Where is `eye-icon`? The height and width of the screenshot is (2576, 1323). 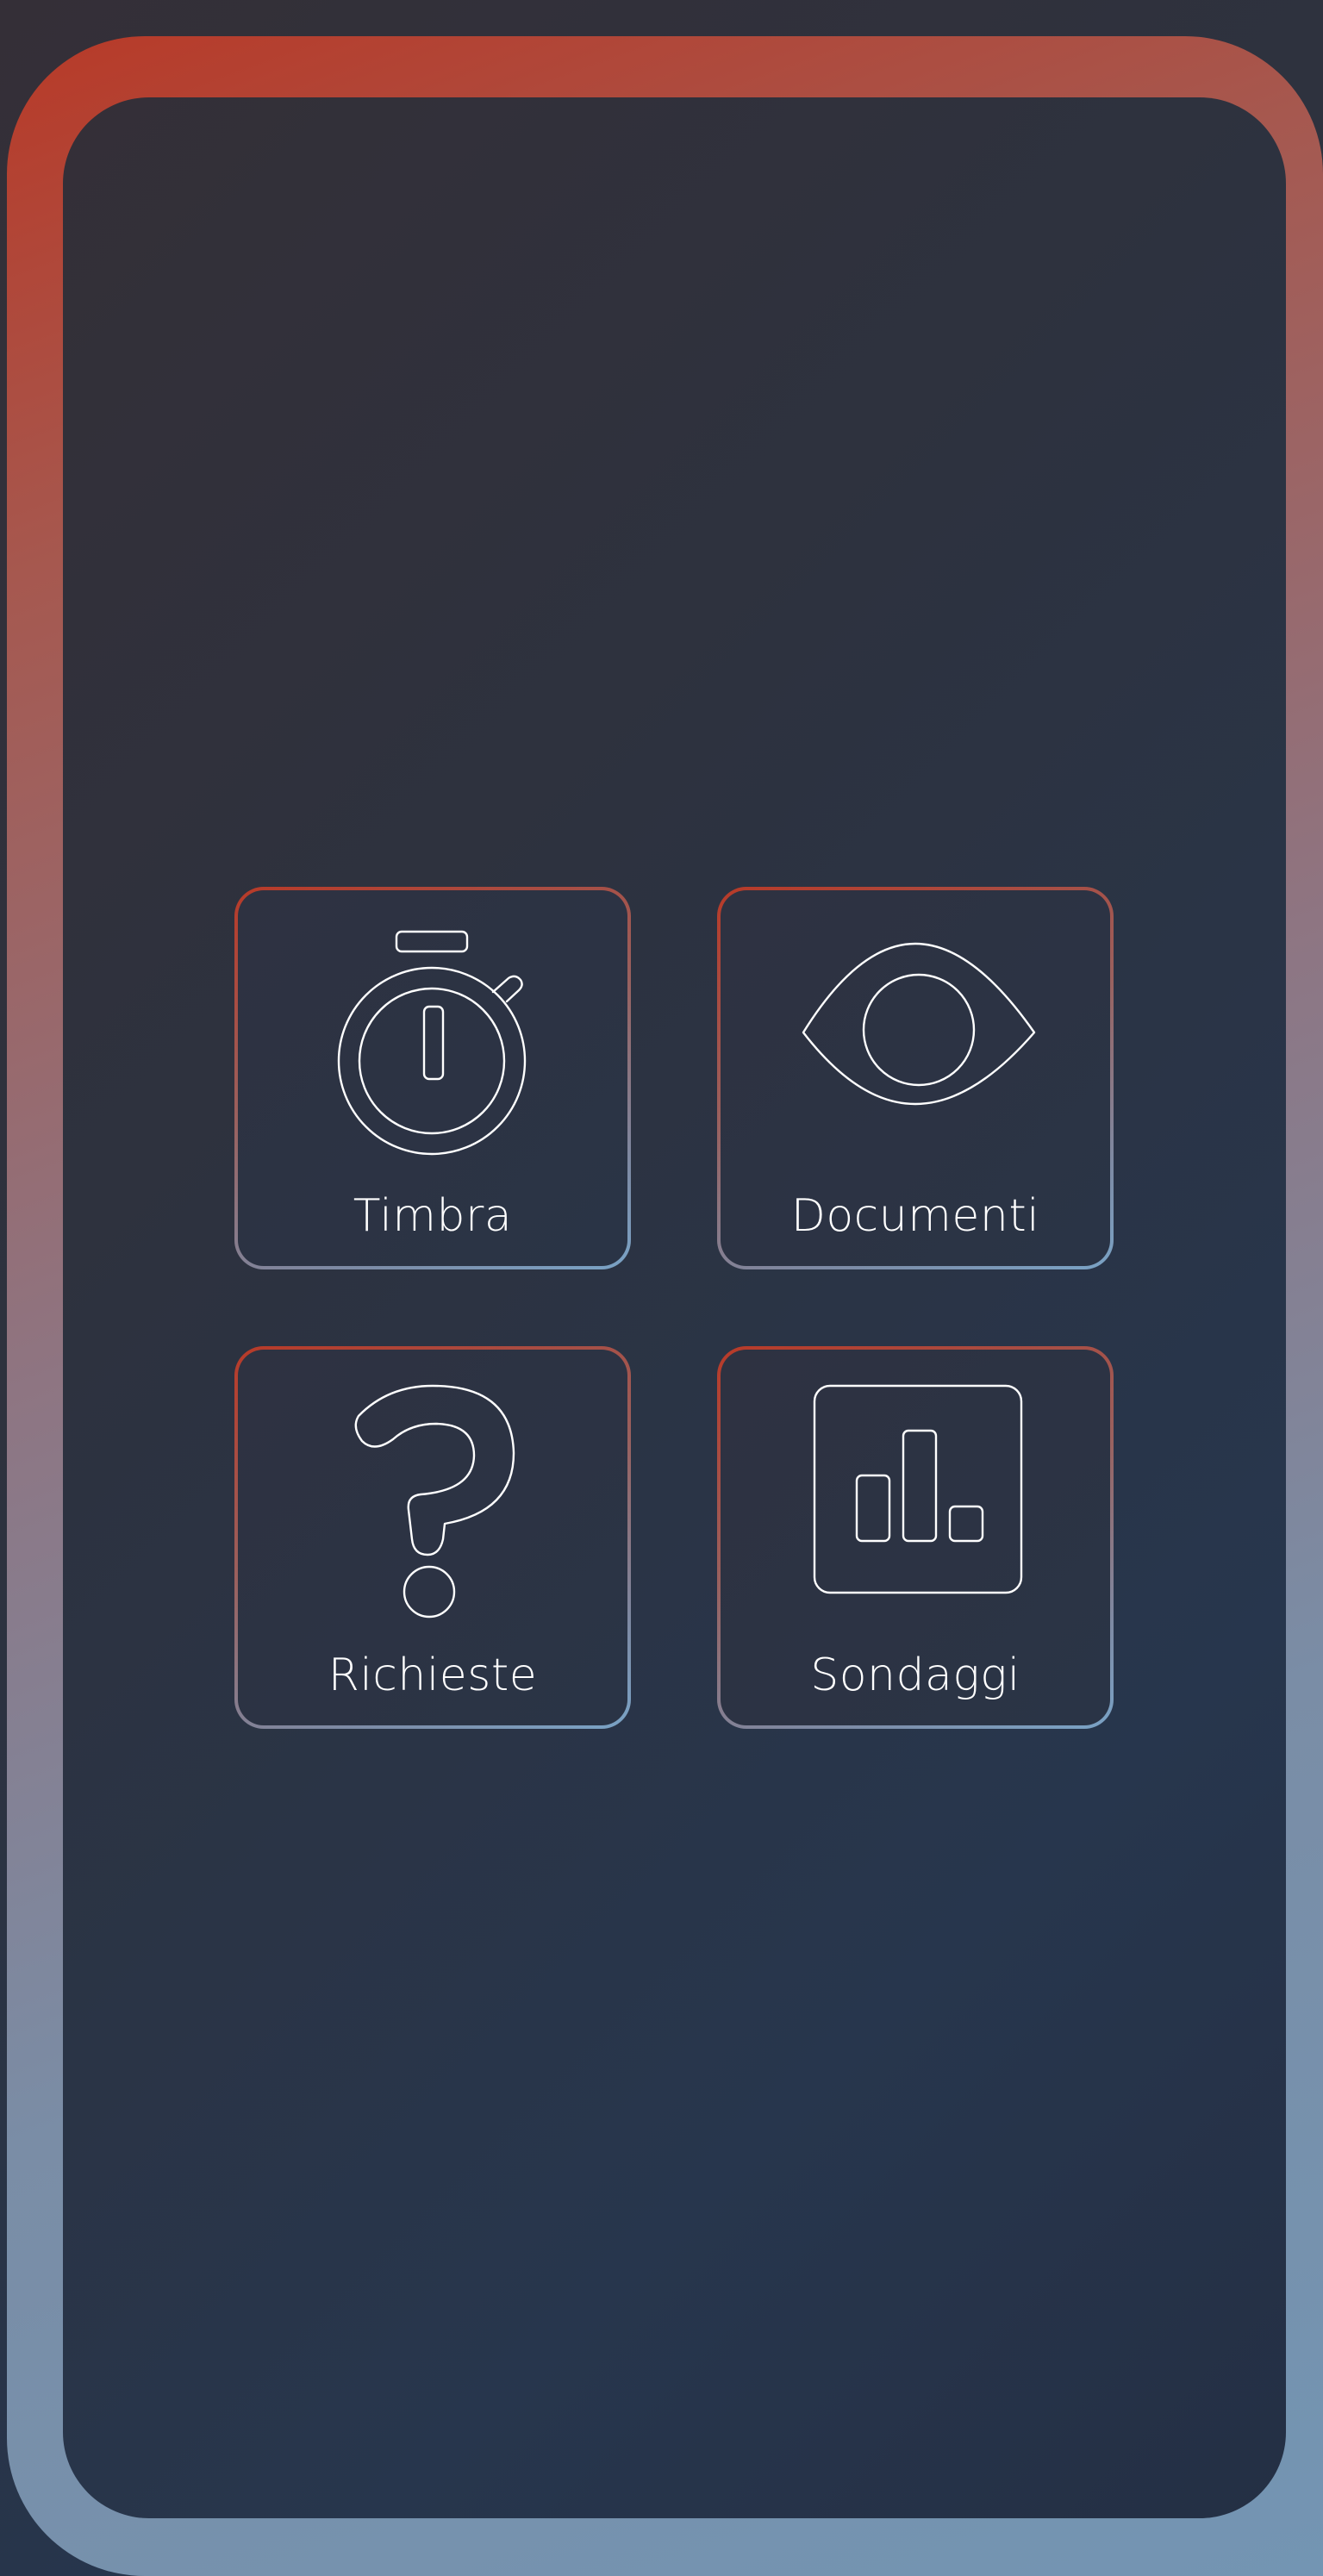
eye-icon is located at coordinates (919, 1024).